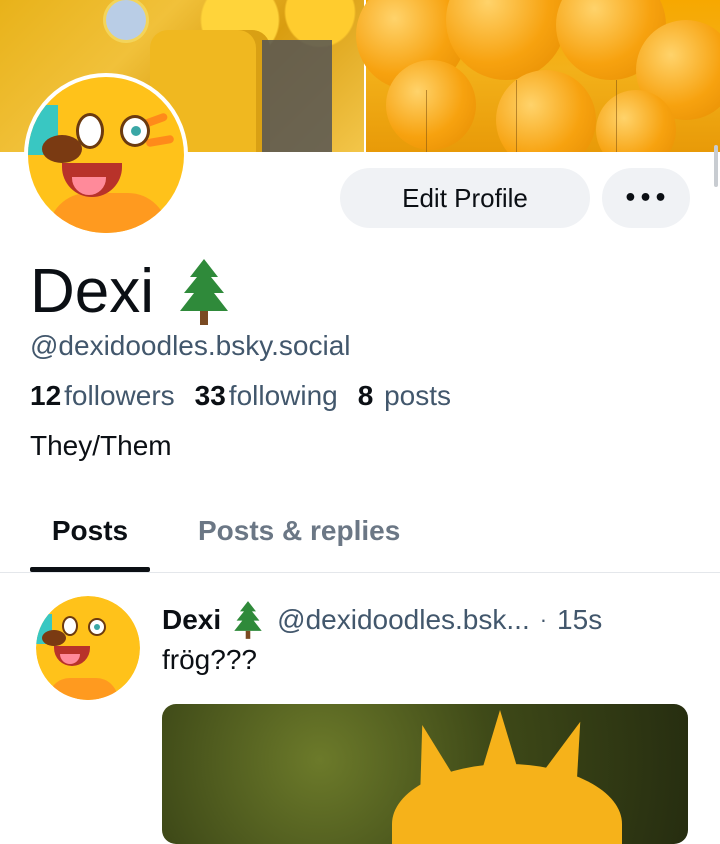 The width and height of the screenshot is (720, 844). What do you see at coordinates (126, 20) in the screenshot?
I see `banner-pin-decoration` at bounding box center [126, 20].